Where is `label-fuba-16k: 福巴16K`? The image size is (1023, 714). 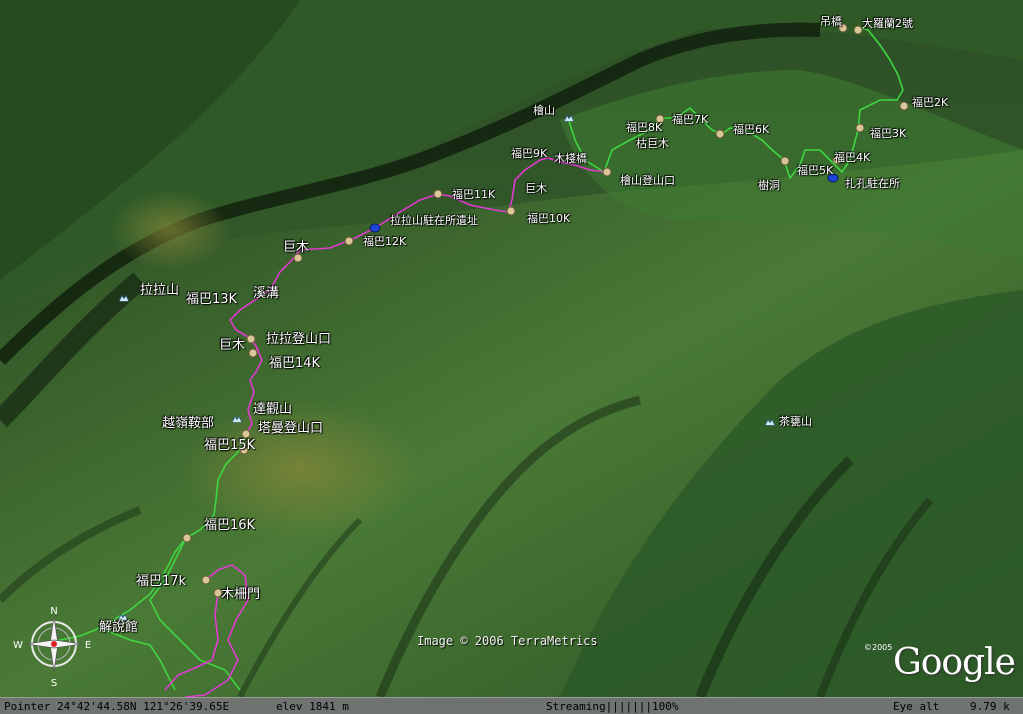
label-fuba-16k: 福巴16K is located at coordinates (230, 525).